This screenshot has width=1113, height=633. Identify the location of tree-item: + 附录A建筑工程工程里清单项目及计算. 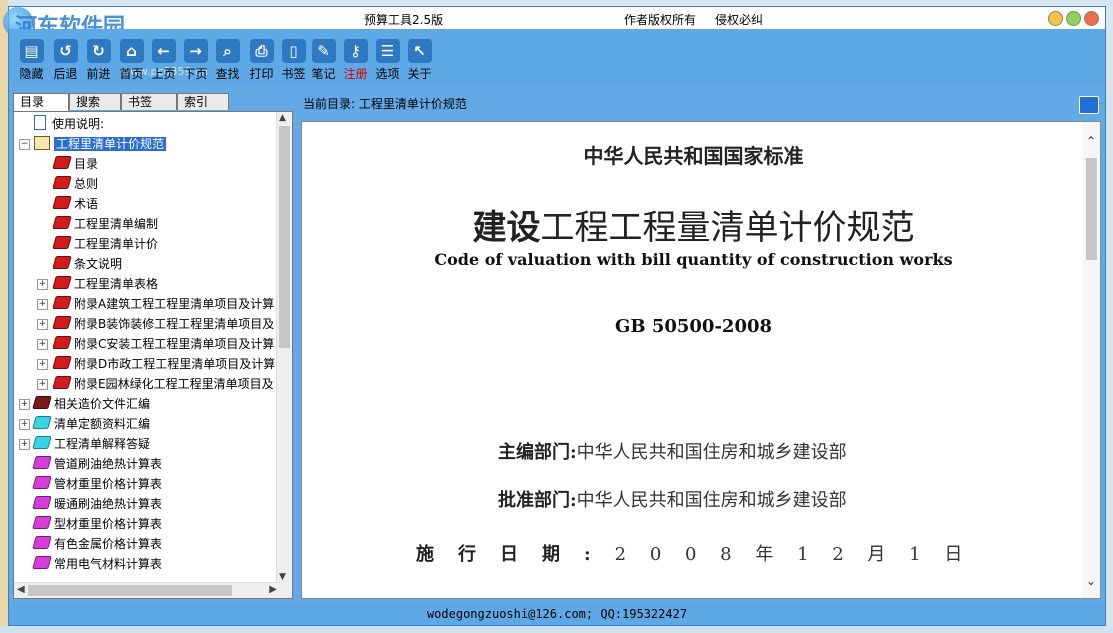
(156, 304).